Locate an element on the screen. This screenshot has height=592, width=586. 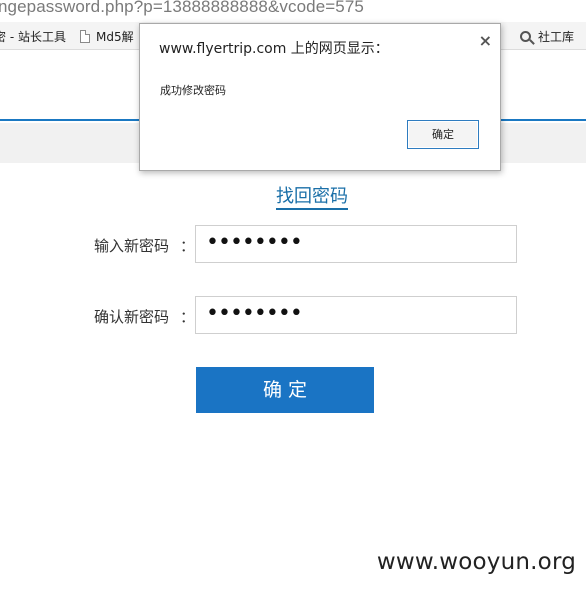
new-password-label: 输入新密码 is located at coordinates (132, 246).